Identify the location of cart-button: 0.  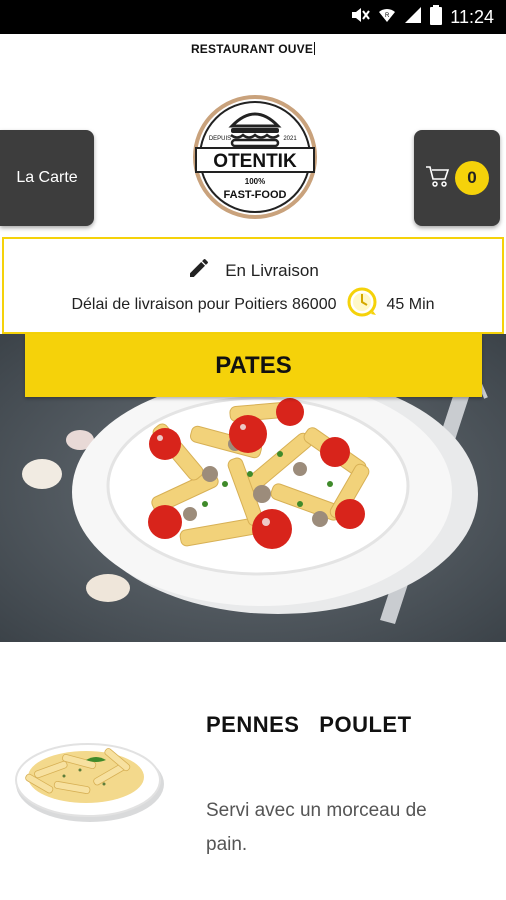
(457, 178).